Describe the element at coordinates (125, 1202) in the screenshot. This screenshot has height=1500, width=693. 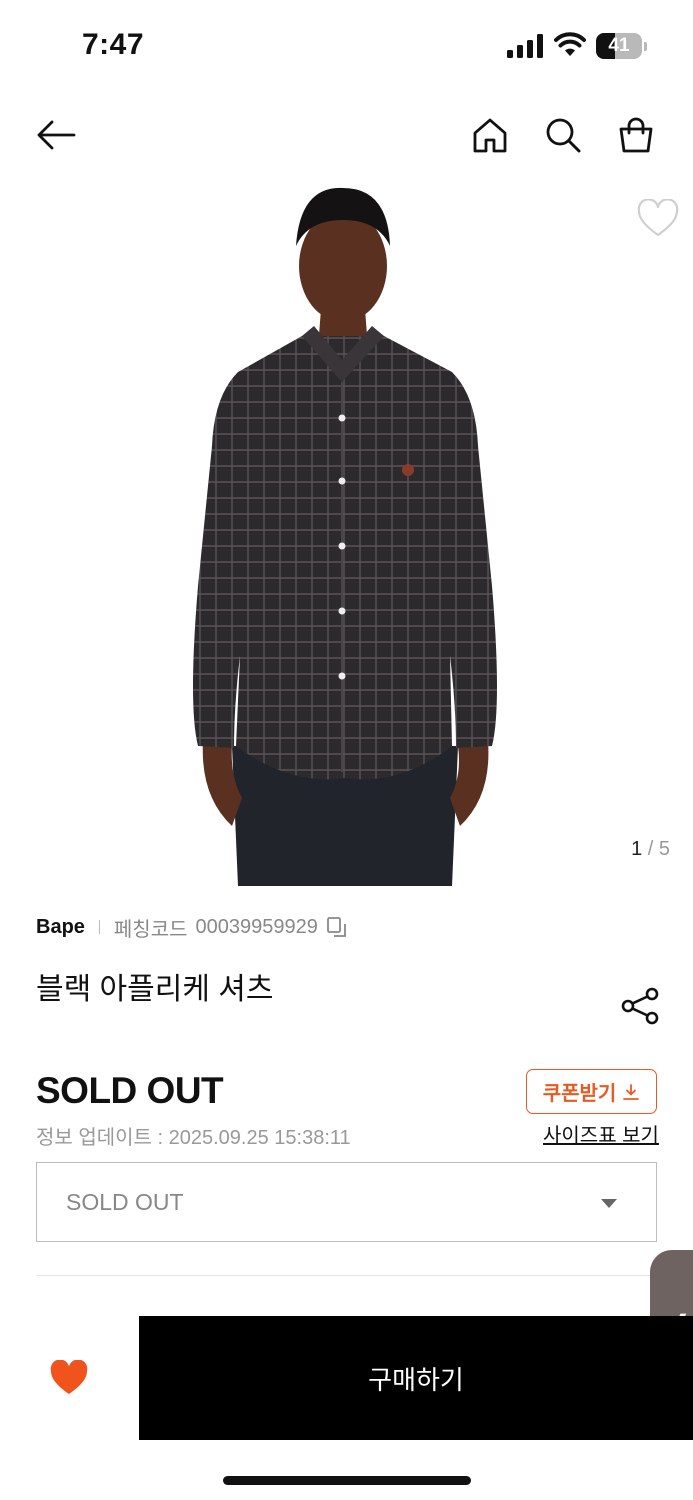
I see `option-select-value: SOLD OUT` at that location.